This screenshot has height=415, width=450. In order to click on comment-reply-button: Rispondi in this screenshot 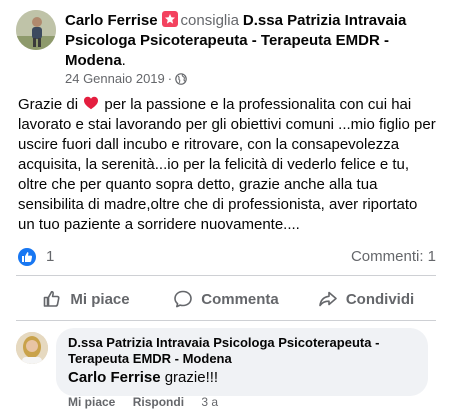, I will do `click(158, 402)`.